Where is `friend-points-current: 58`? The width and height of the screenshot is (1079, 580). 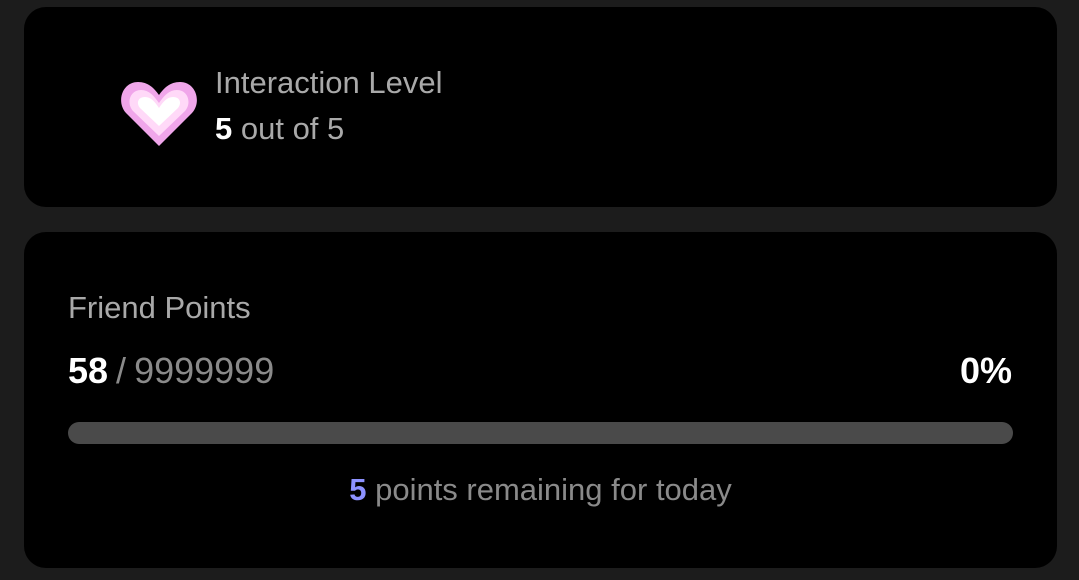 friend-points-current: 58 is located at coordinates (88, 370).